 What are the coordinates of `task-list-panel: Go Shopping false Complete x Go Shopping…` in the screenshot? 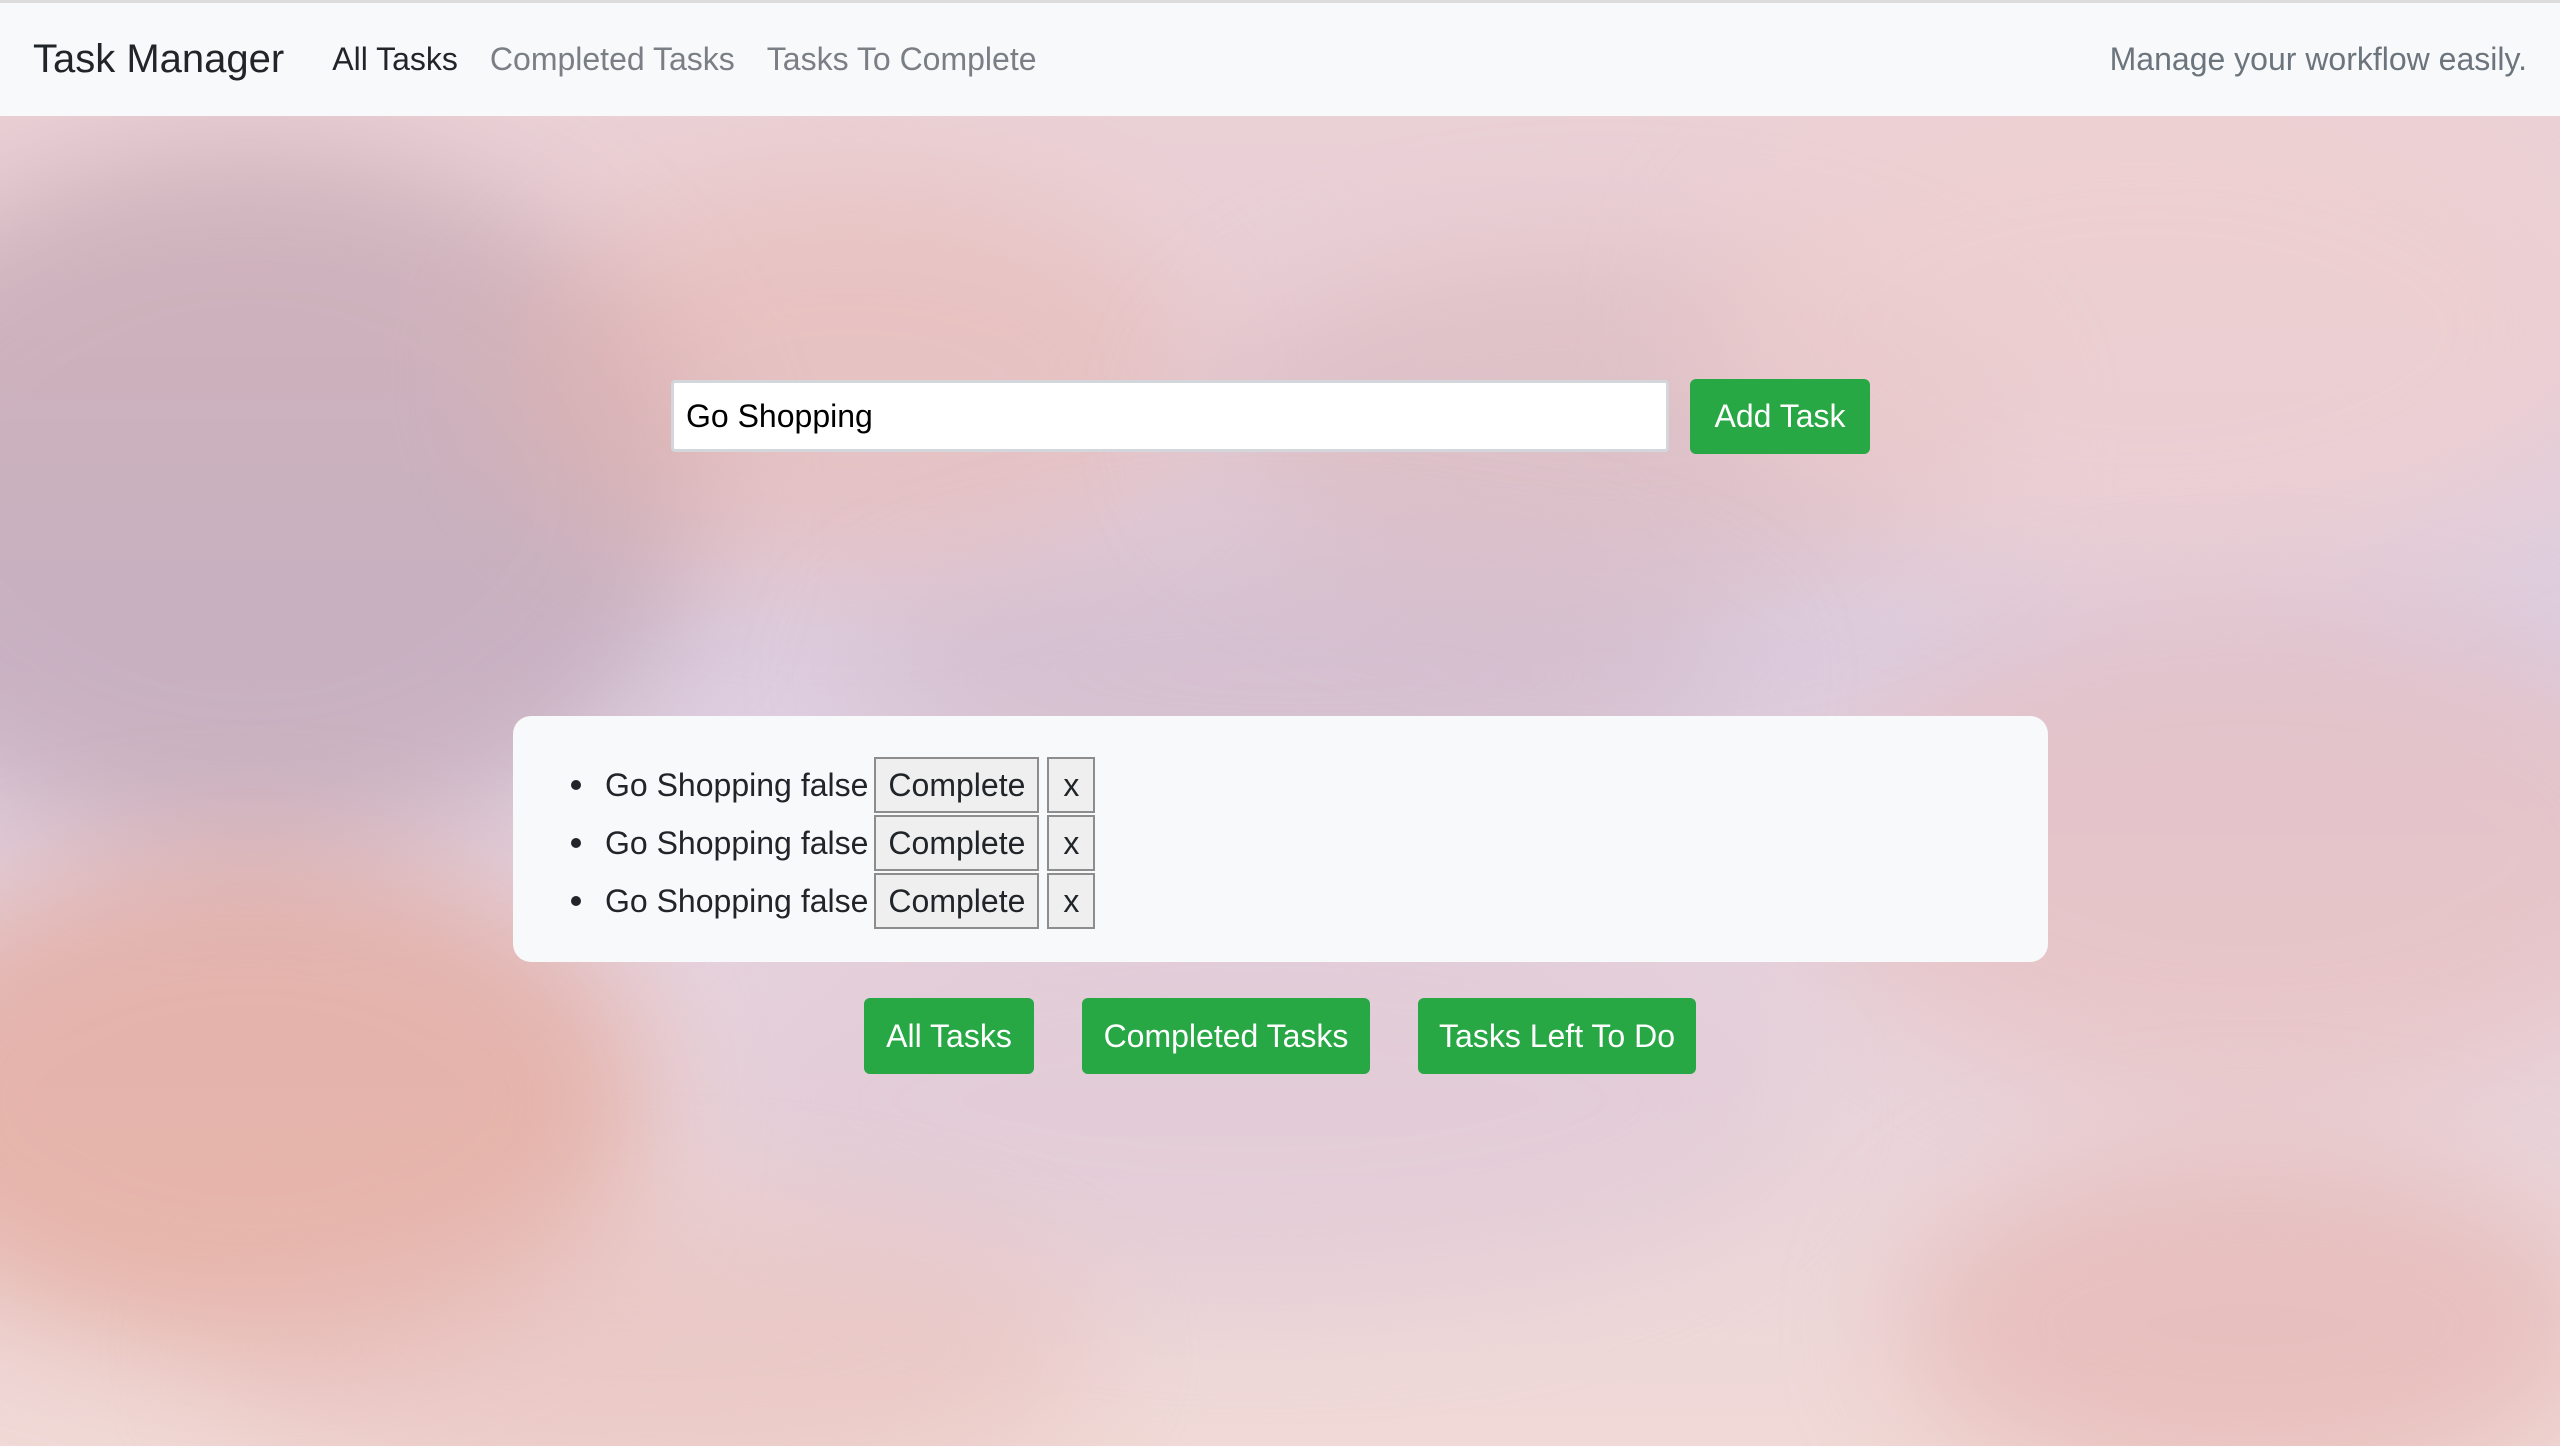 It's located at (1280, 839).